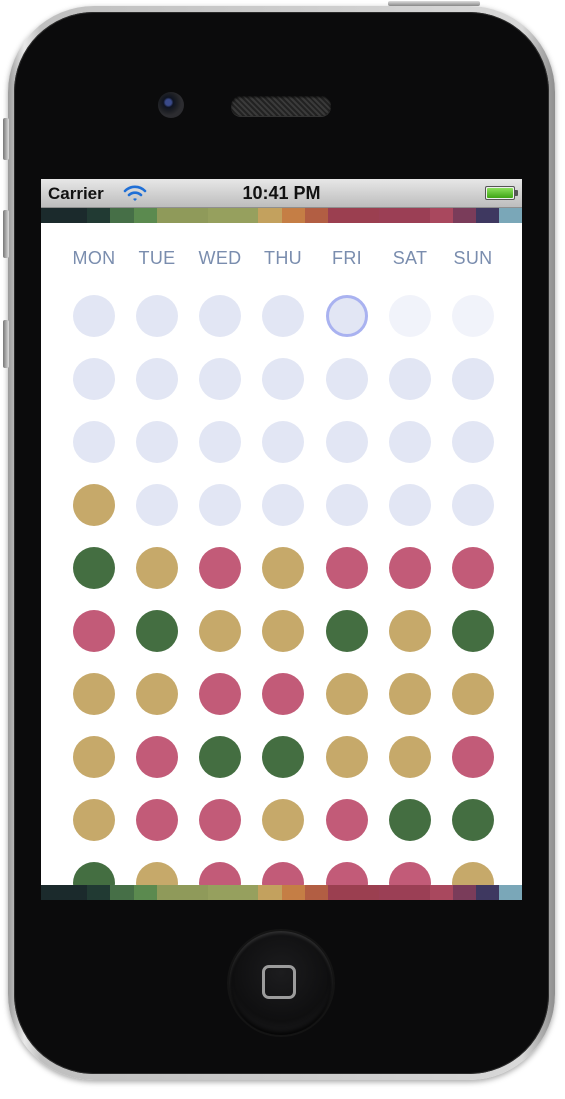 The image size is (565, 1099). I want to click on sleep-button, so click(434, 3).